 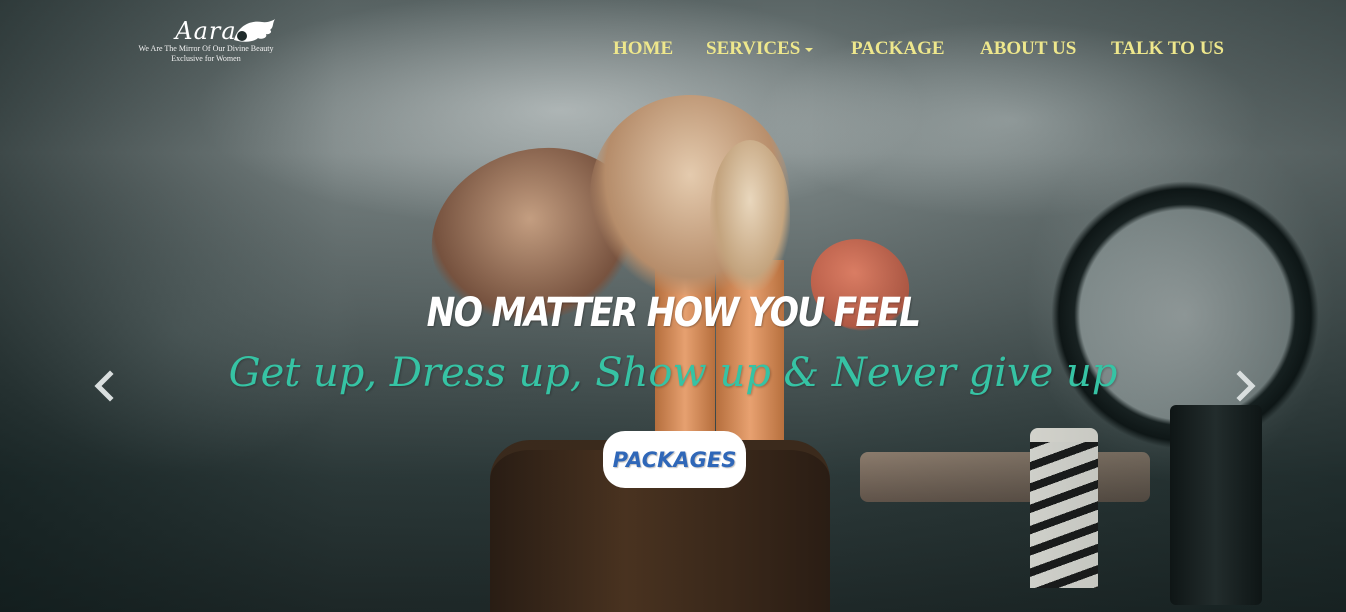 I want to click on chevron-right-icon, so click(x=1246, y=386).